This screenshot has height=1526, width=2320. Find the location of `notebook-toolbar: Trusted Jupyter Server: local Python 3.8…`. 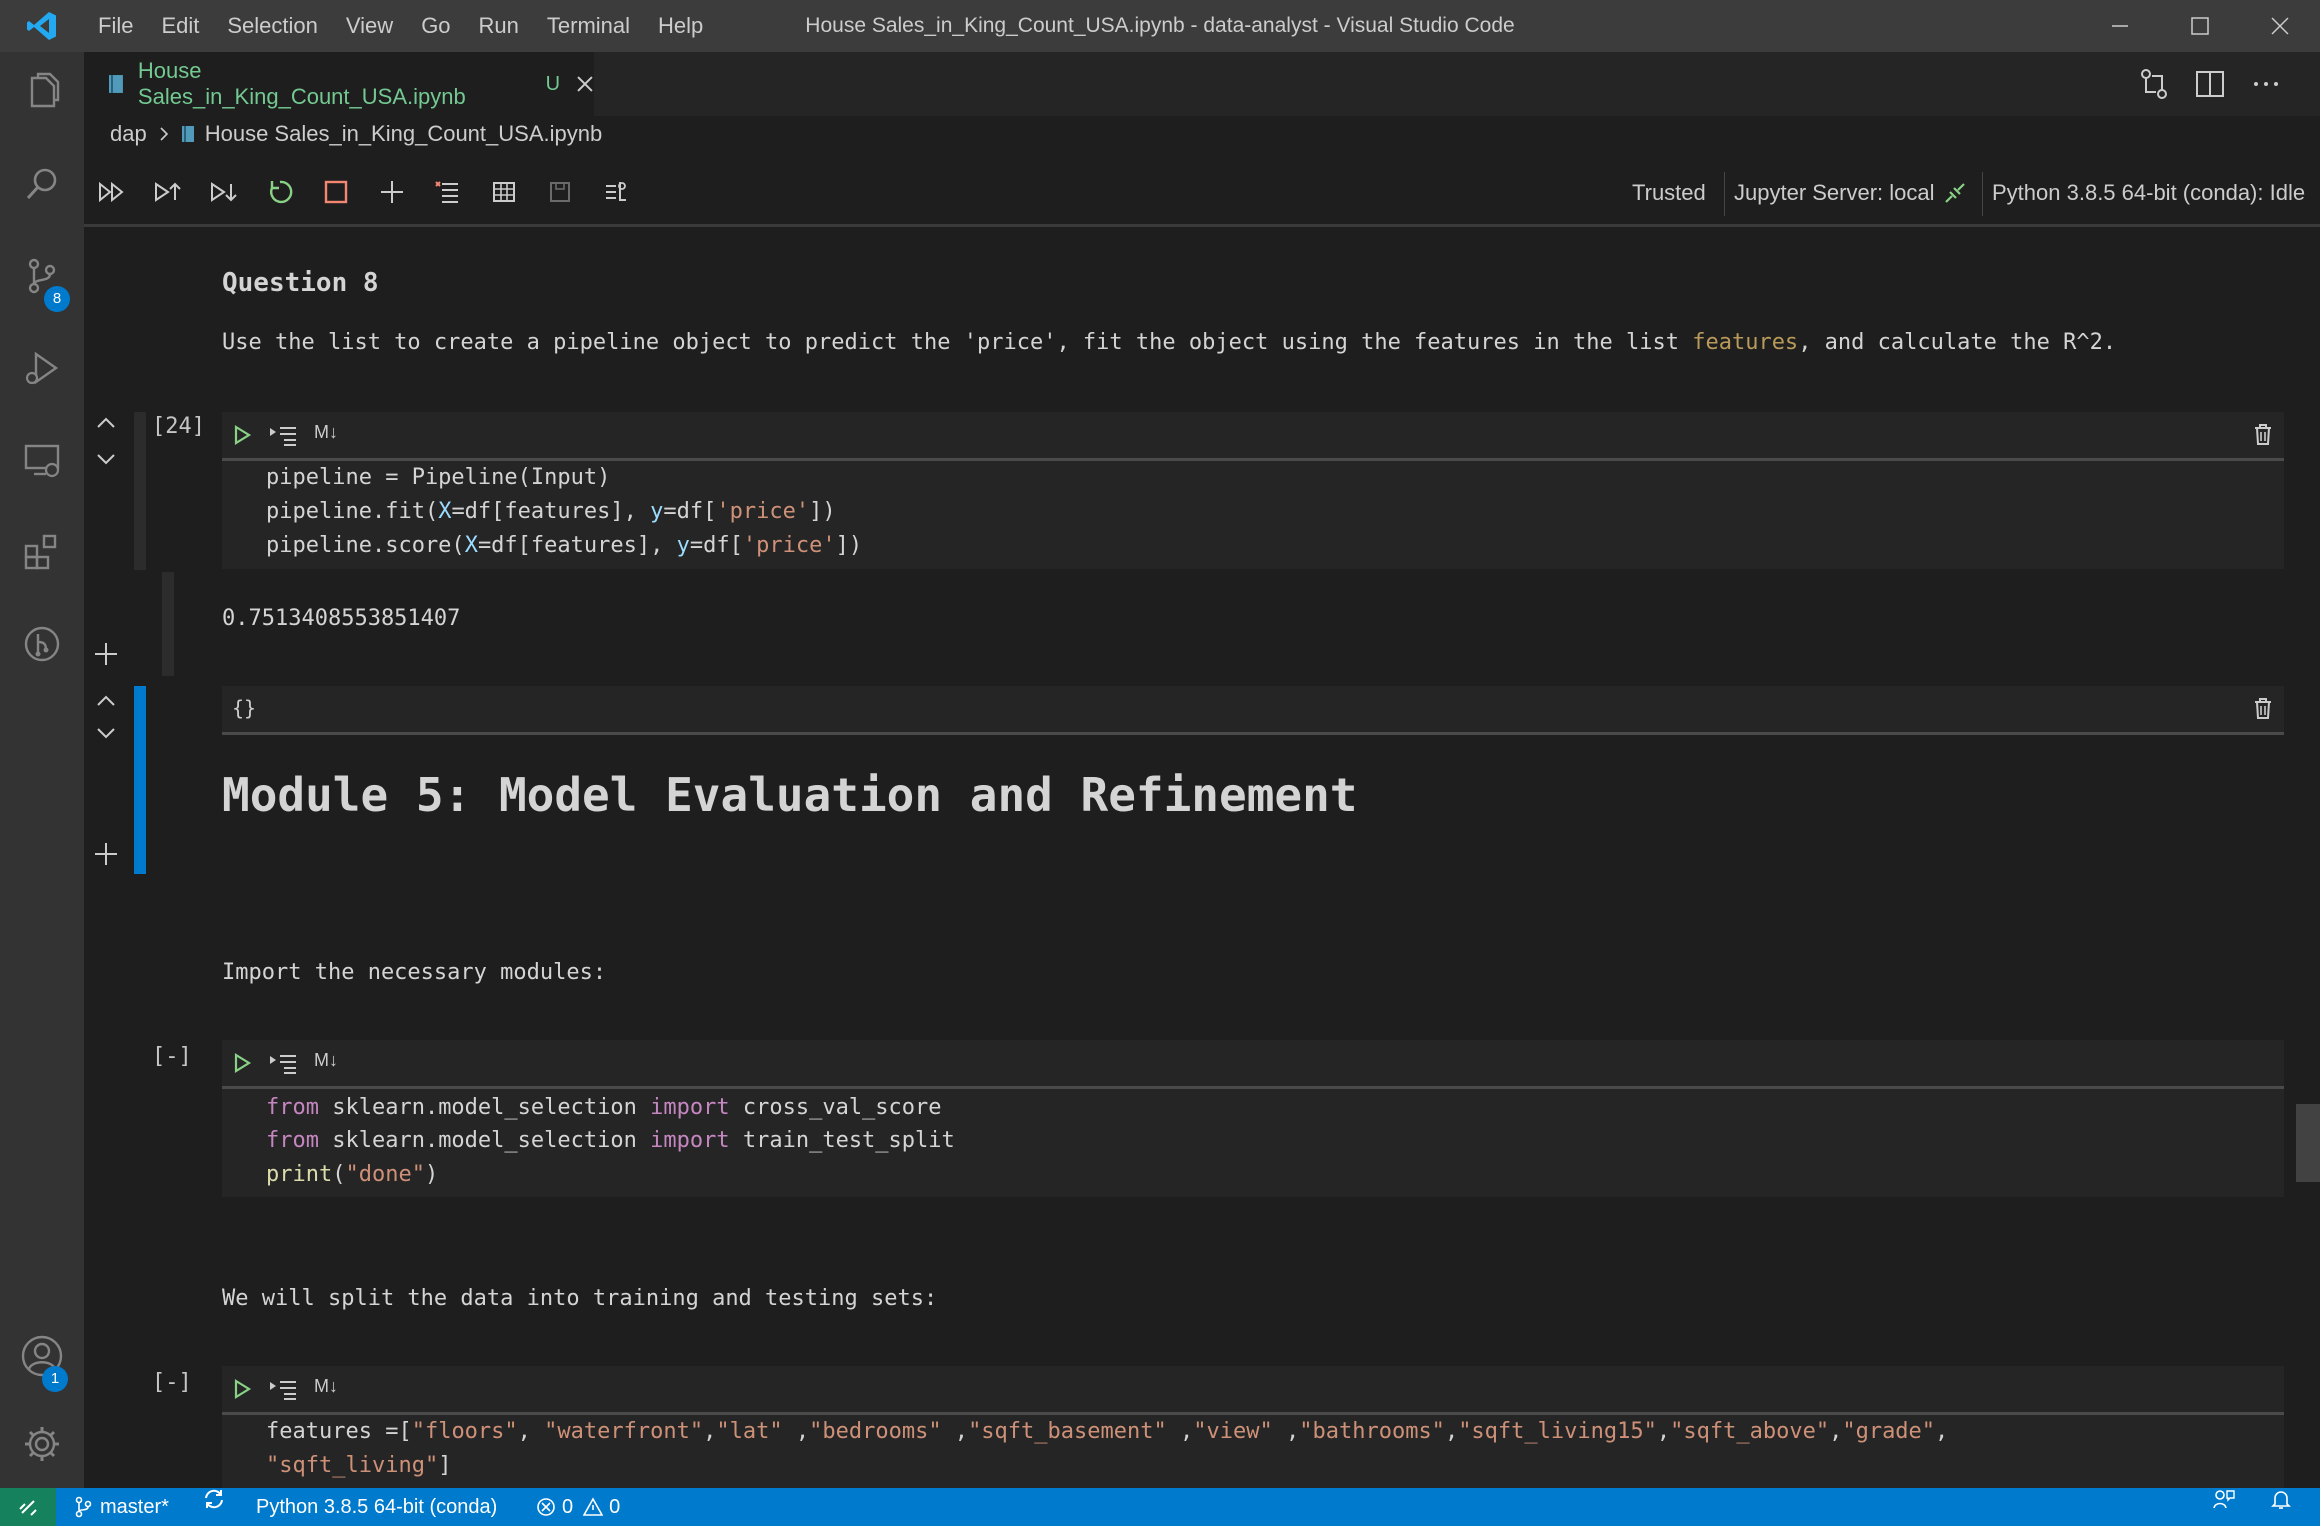

notebook-toolbar: Trusted Jupyter Server: local Python 3.8… is located at coordinates (1202, 192).